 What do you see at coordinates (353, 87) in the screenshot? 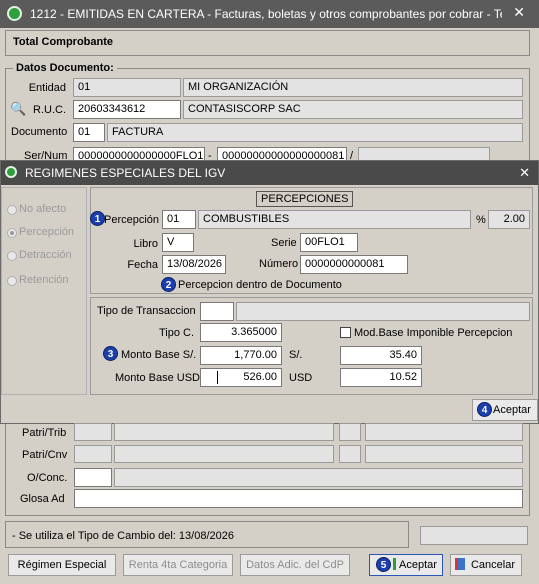
I see `entidad-name-field: MI ORGANIZACIÓN` at bounding box center [353, 87].